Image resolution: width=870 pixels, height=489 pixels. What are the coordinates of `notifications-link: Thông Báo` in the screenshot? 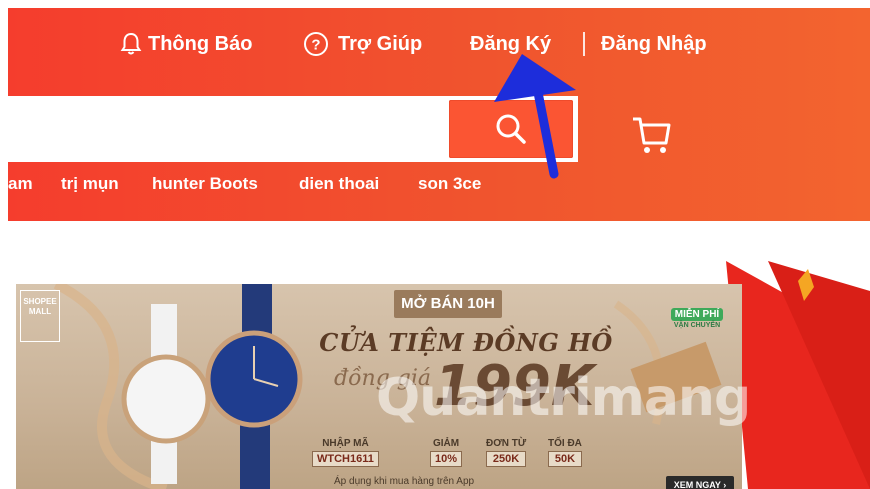 It's located at (186, 44).